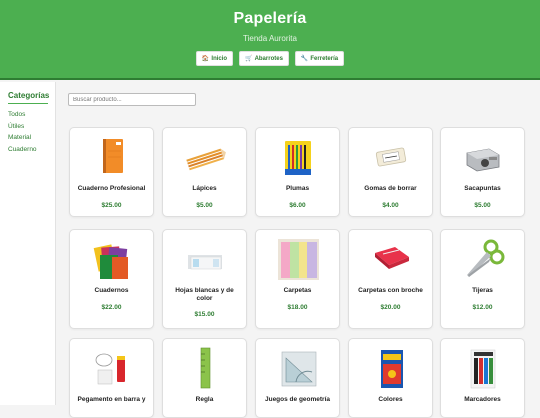 The height and width of the screenshot is (418, 540). Describe the element at coordinates (16, 126) in the screenshot. I see `sidebar-item-utiles: Útiles` at that location.